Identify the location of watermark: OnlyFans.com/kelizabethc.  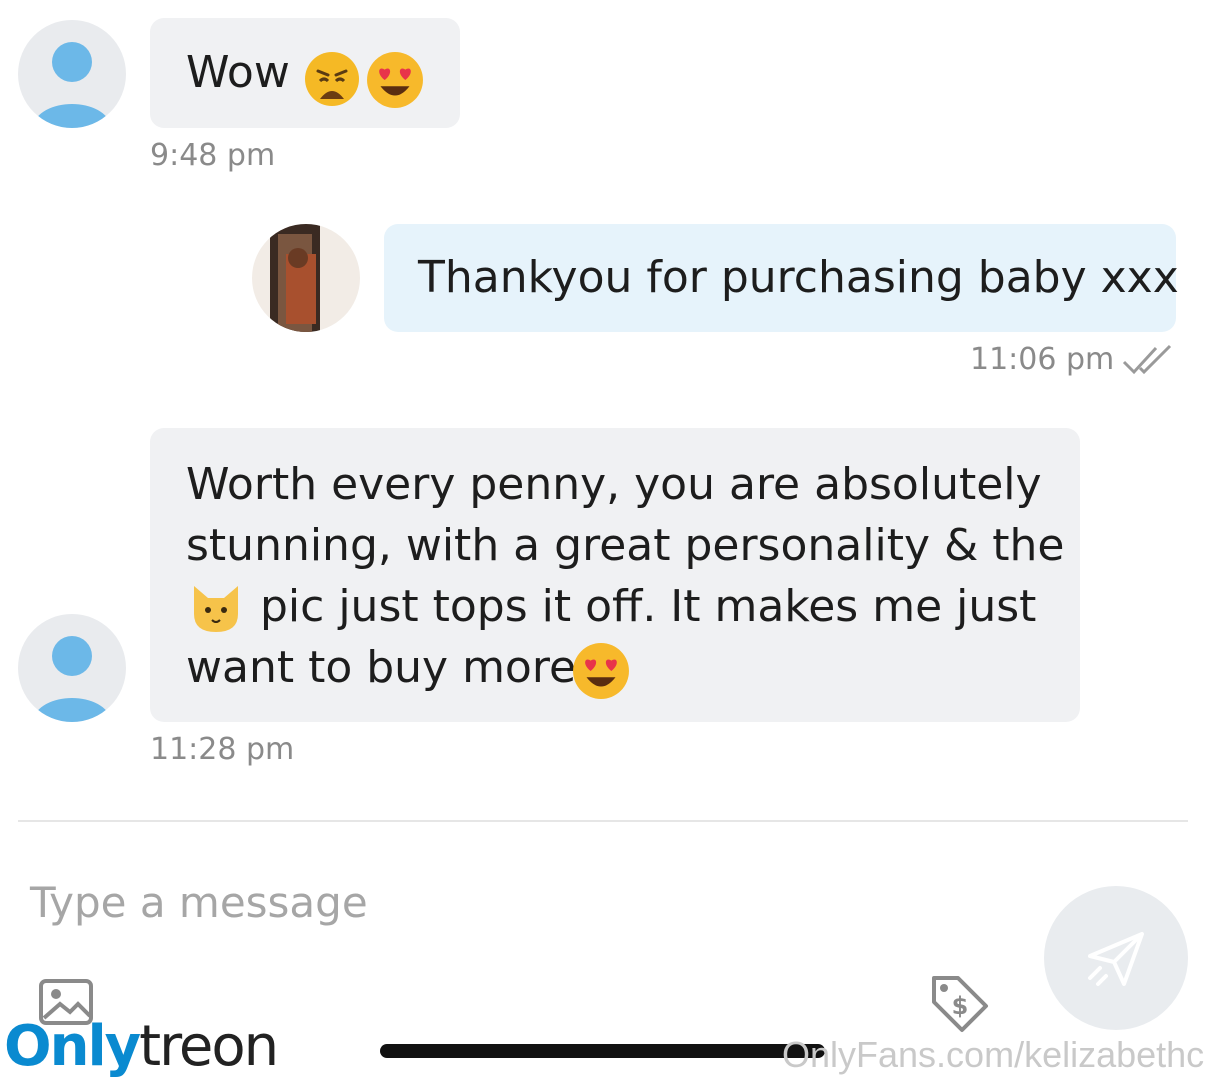
(993, 1054).